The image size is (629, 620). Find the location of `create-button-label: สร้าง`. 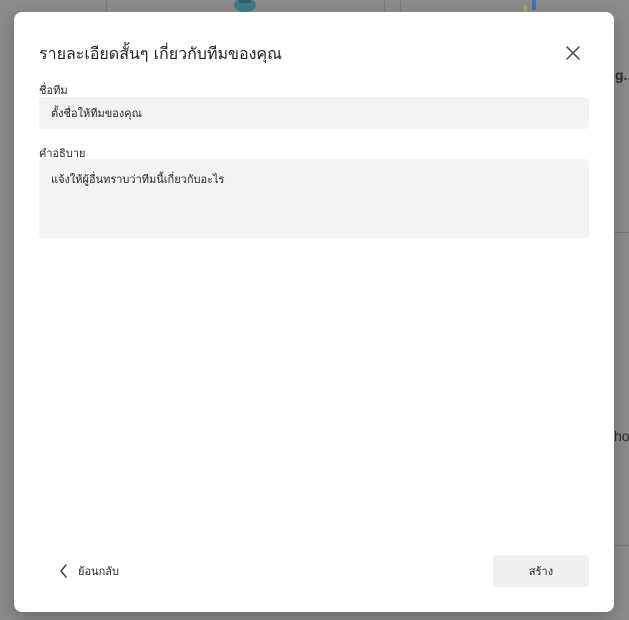

create-button-label: สร้าง is located at coordinates (541, 571).